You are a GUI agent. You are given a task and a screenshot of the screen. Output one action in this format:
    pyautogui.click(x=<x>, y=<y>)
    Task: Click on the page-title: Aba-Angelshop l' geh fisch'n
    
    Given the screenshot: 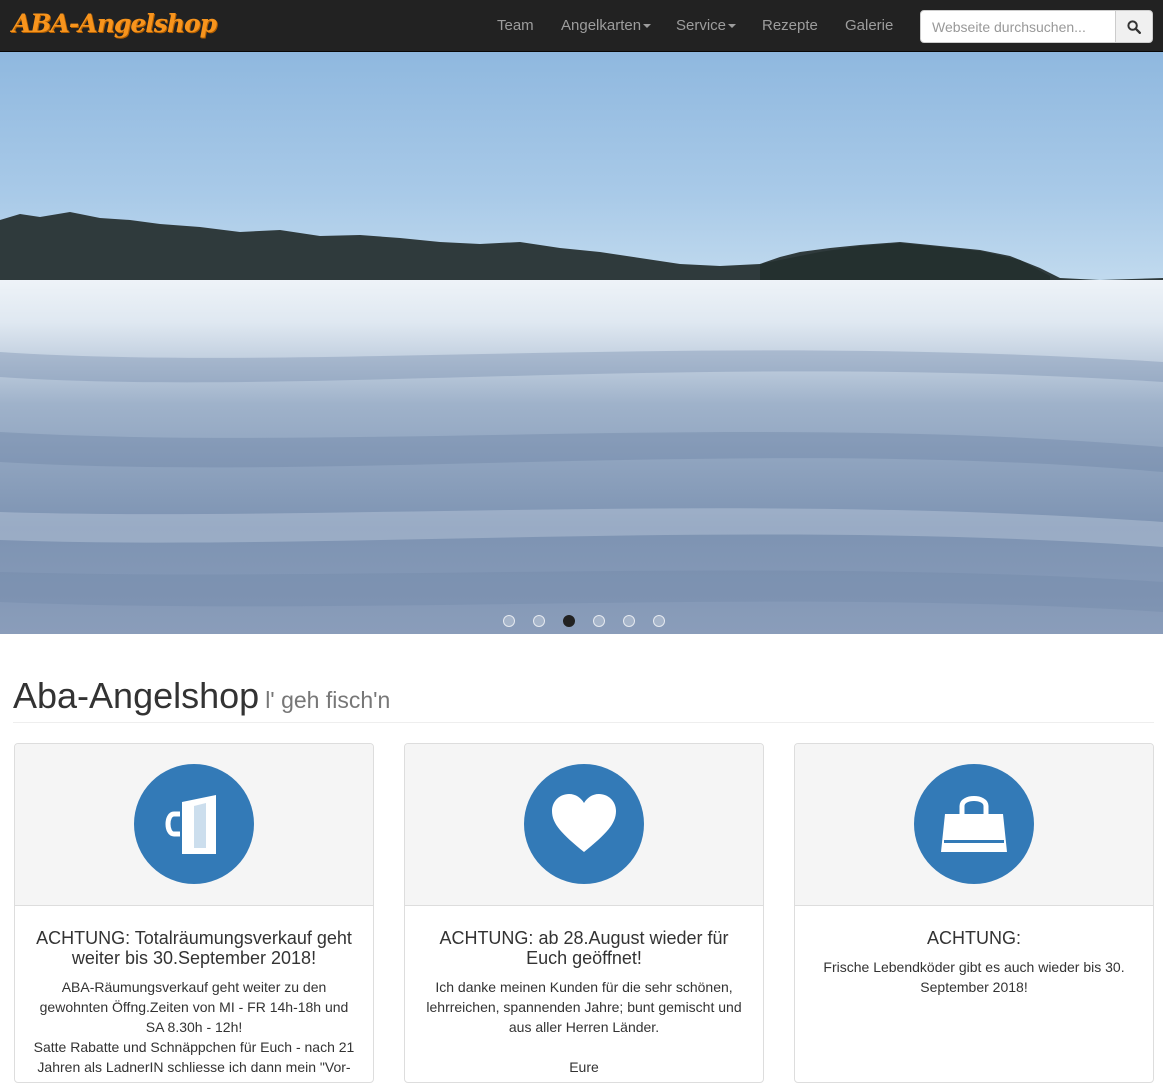 What is the action you would take?
    pyautogui.click(x=201, y=696)
    